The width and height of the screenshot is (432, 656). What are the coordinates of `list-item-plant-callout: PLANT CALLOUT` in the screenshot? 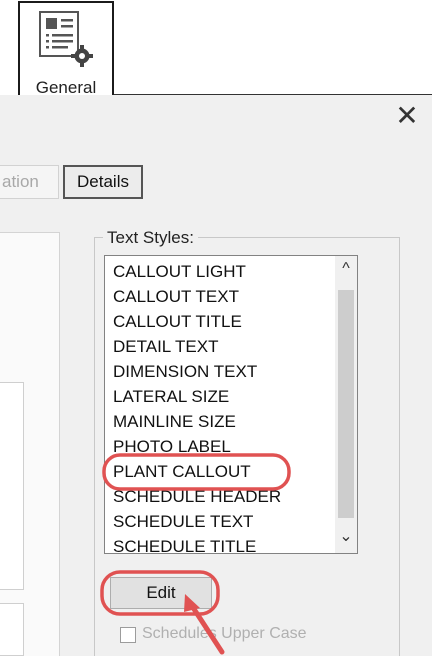 It's located at (197, 471).